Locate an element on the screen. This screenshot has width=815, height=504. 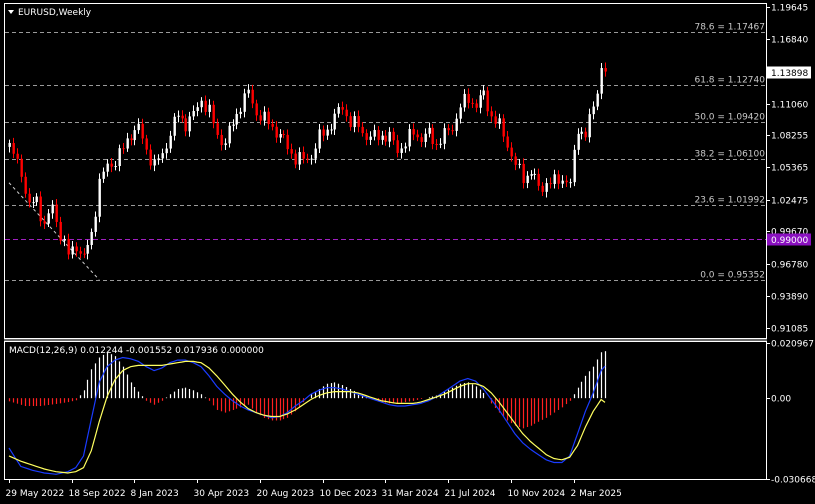
price-tick-label: 1.08255 is located at coordinates (789, 137).